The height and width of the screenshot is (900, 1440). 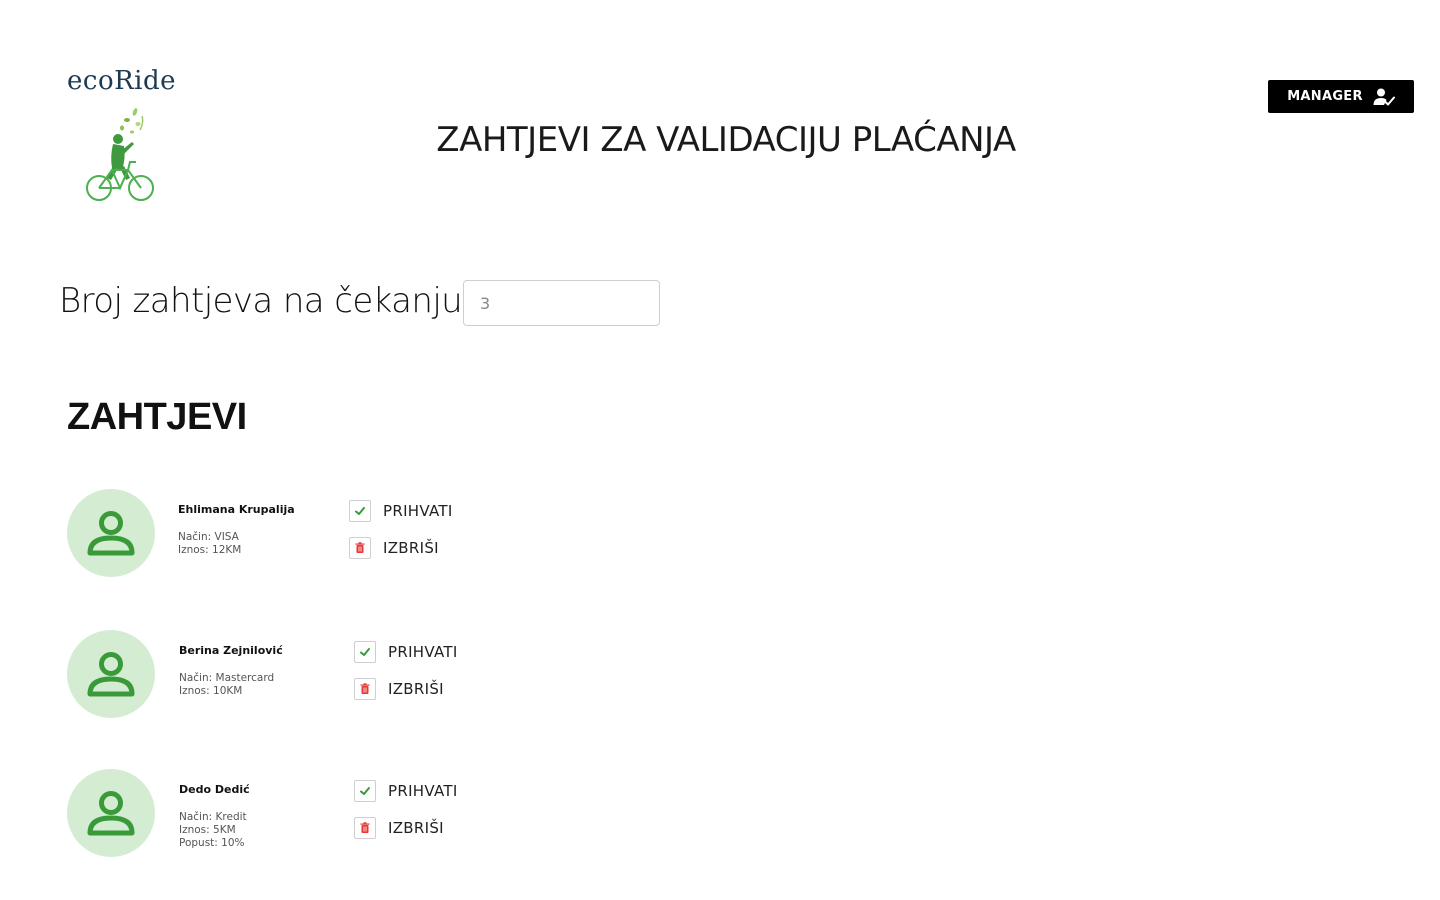 I want to click on logo-text: ecoRide, so click(x=122, y=81).